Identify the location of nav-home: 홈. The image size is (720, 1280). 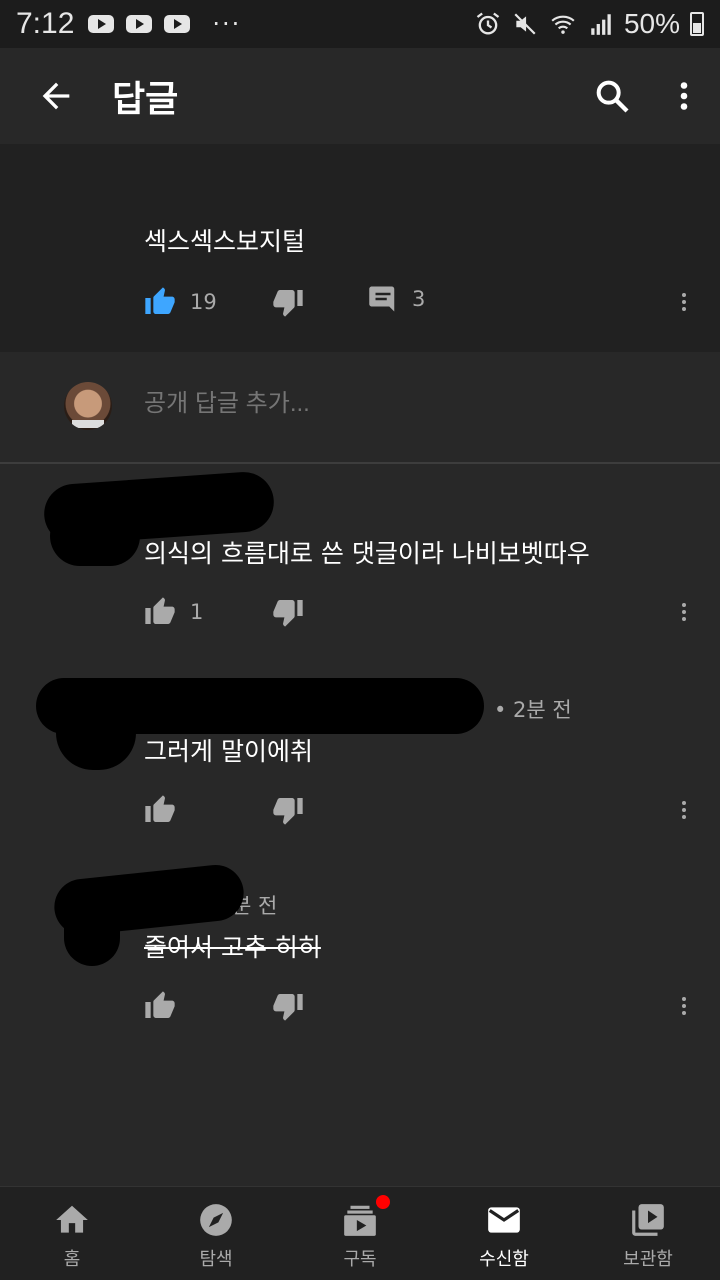
(72, 1233).